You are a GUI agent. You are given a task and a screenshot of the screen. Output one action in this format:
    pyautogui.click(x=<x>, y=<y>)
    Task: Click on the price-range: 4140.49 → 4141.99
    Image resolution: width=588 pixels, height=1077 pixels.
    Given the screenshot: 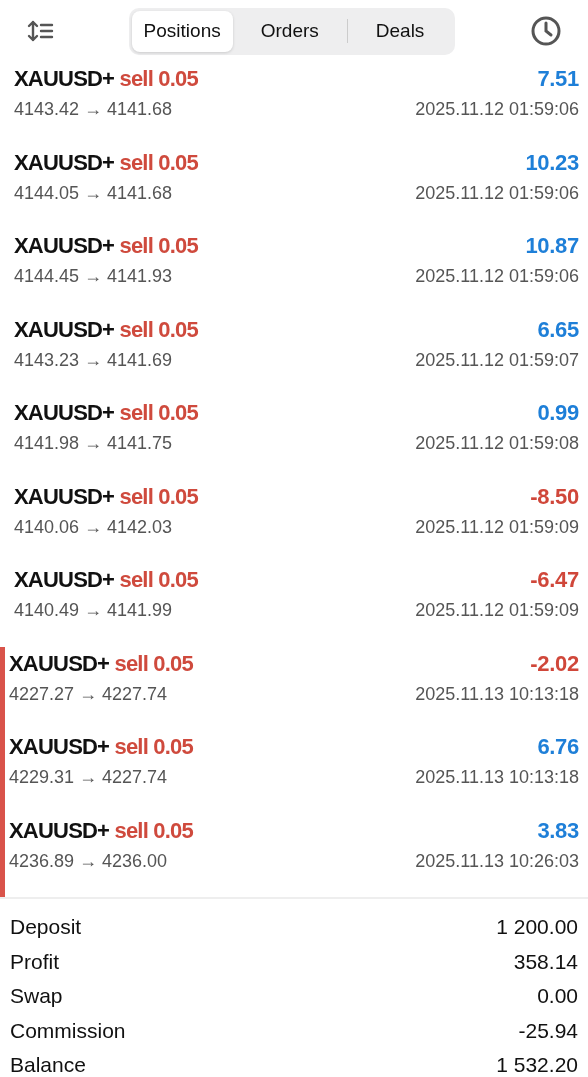 What is the action you would take?
    pyautogui.click(x=93, y=610)
    